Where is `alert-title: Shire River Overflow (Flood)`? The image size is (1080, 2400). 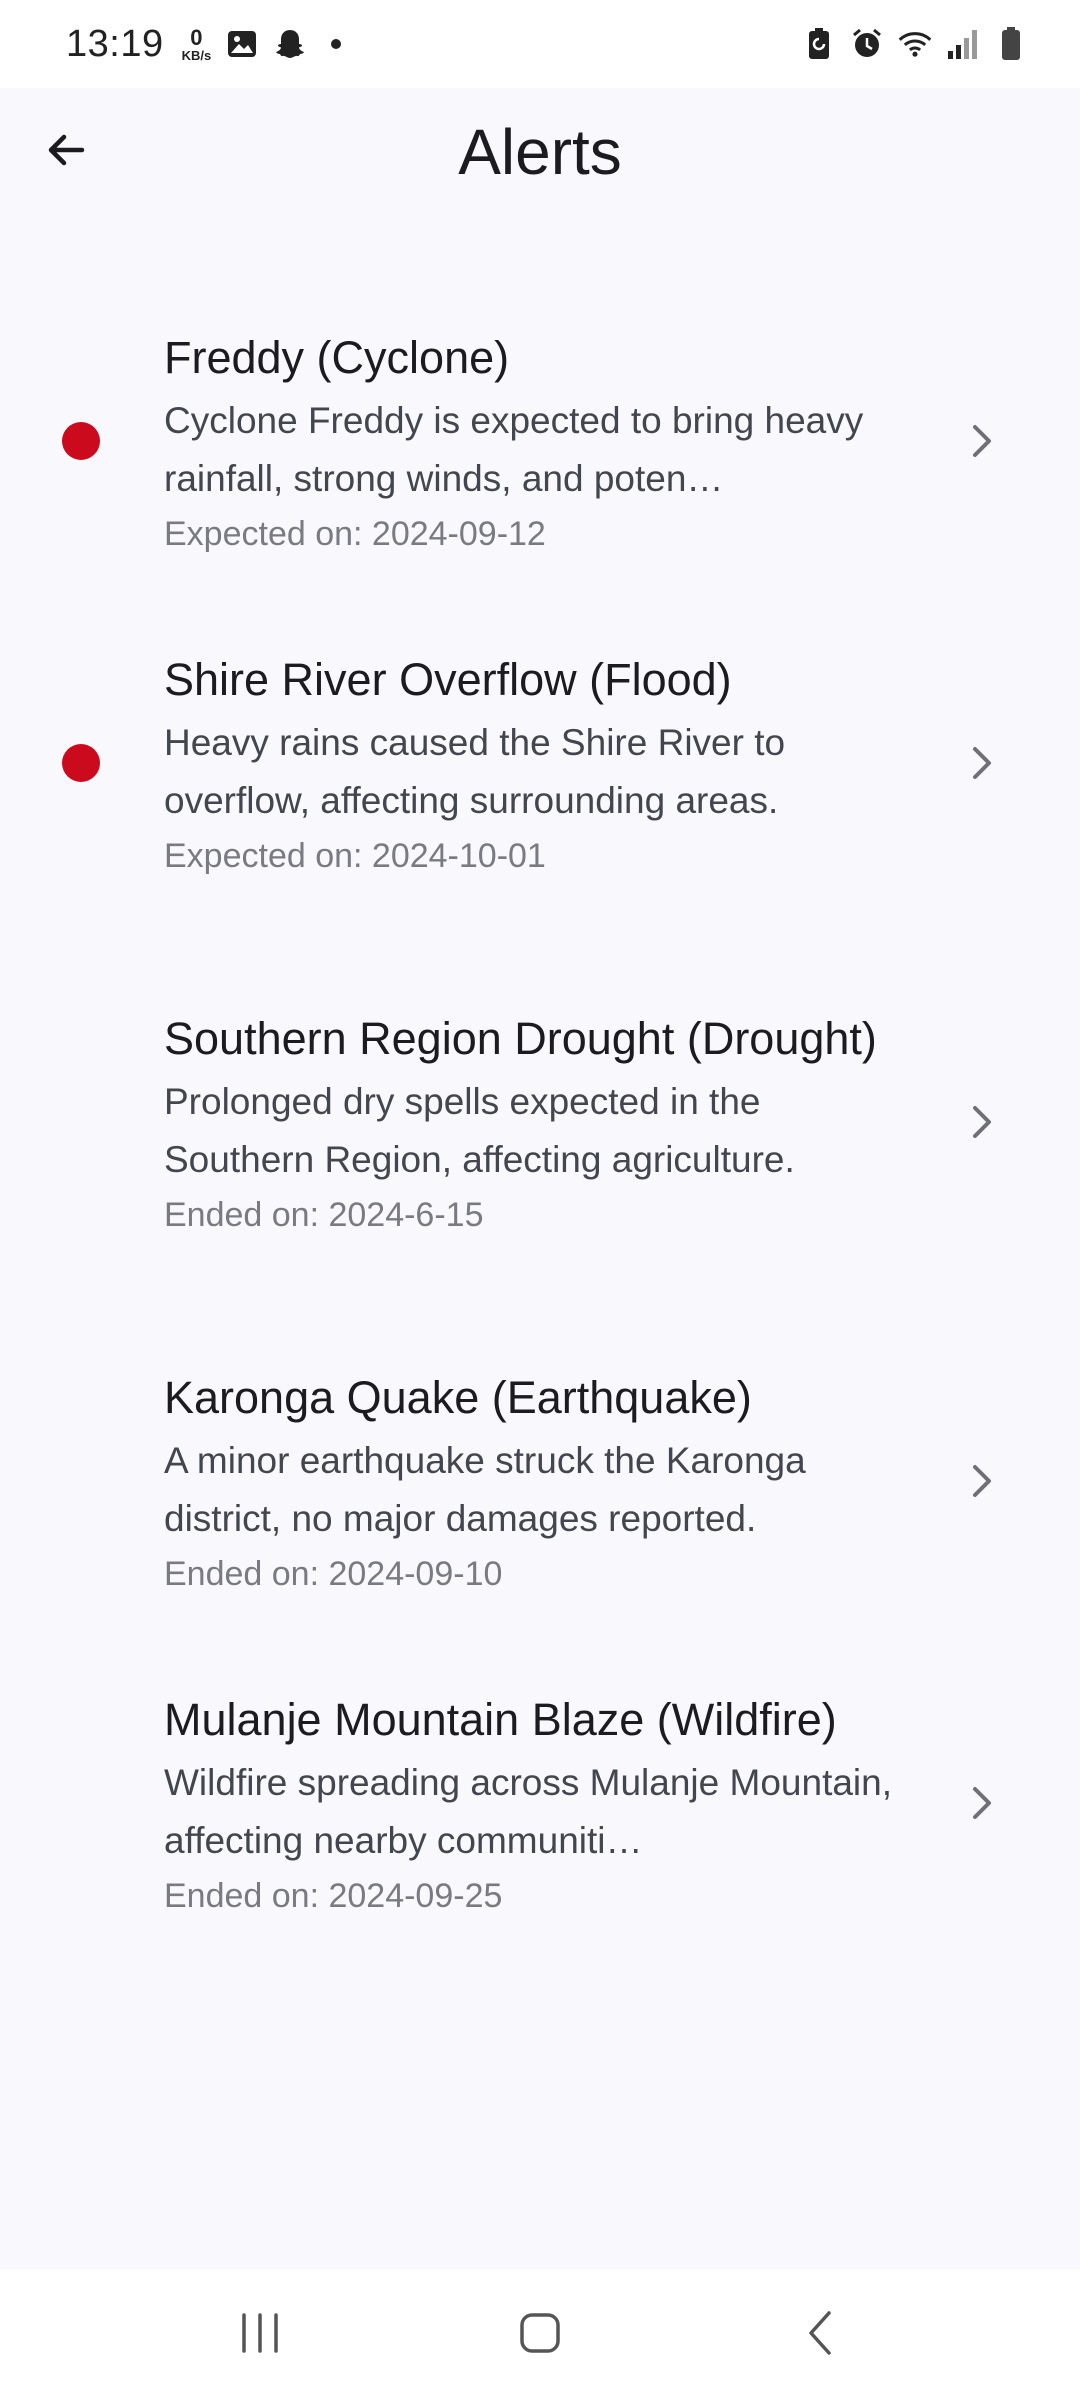 alert-title: Shire River Overflow (Flood) is located at coordinates (448, 679).